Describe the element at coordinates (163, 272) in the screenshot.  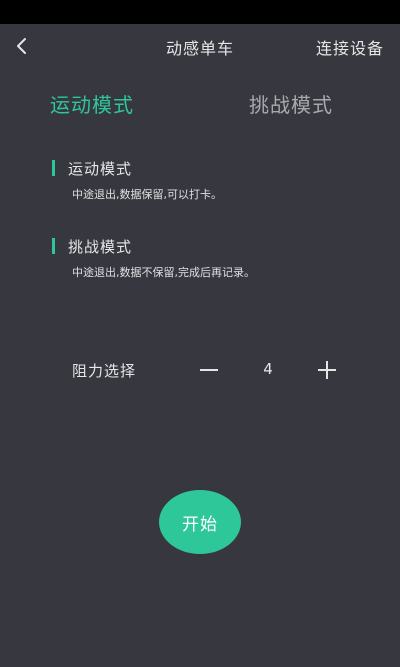
I see `challenge-mode-description: 中途退出,数据不保留,完成后再记录。` at that location.